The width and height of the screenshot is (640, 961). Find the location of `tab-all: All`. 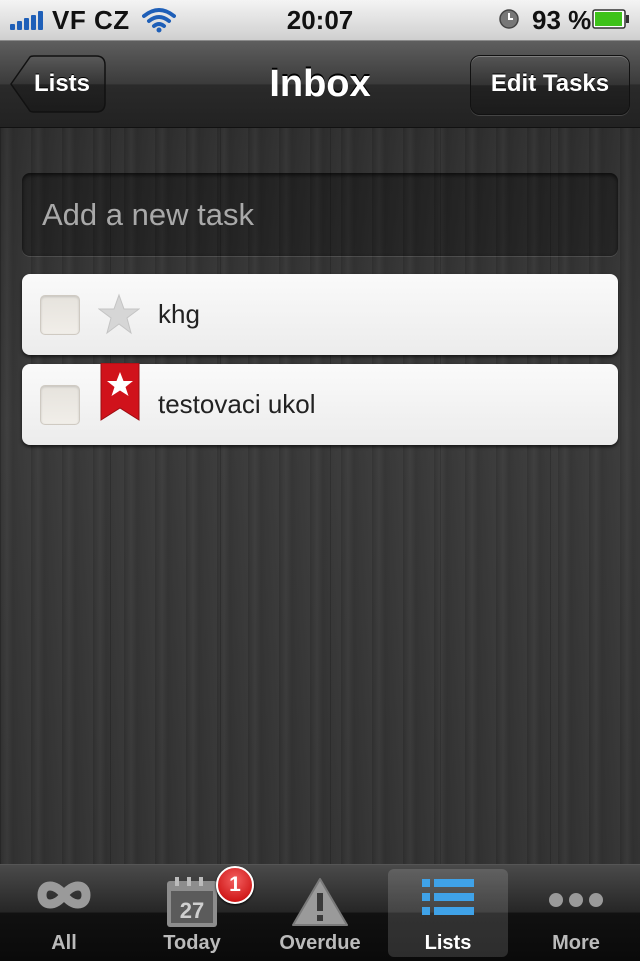

tab-all: All is located at coordinates (64, 913).